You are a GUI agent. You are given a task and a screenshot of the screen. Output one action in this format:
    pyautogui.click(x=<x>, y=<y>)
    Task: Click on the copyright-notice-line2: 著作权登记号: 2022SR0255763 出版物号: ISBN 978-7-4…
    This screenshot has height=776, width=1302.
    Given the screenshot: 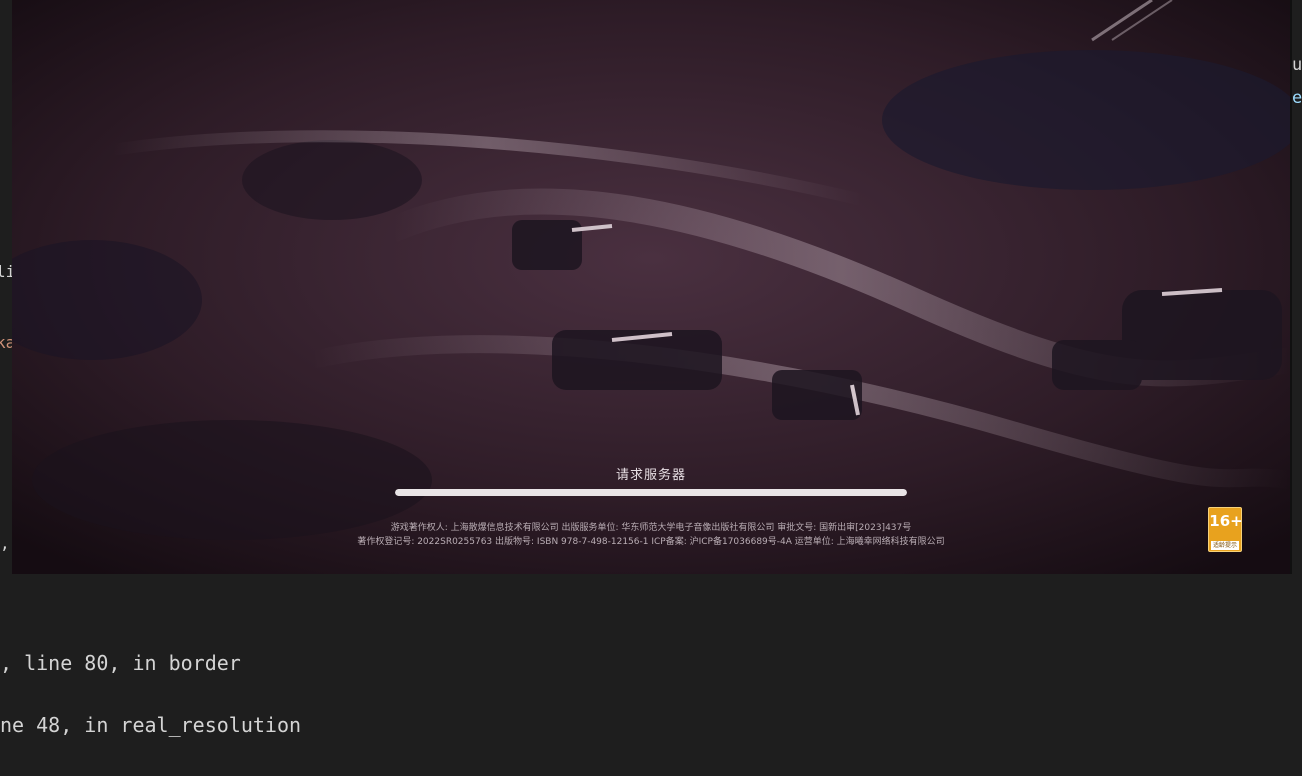 What is the action you would take?
    pyautogui.click(x=651, y=542)
    